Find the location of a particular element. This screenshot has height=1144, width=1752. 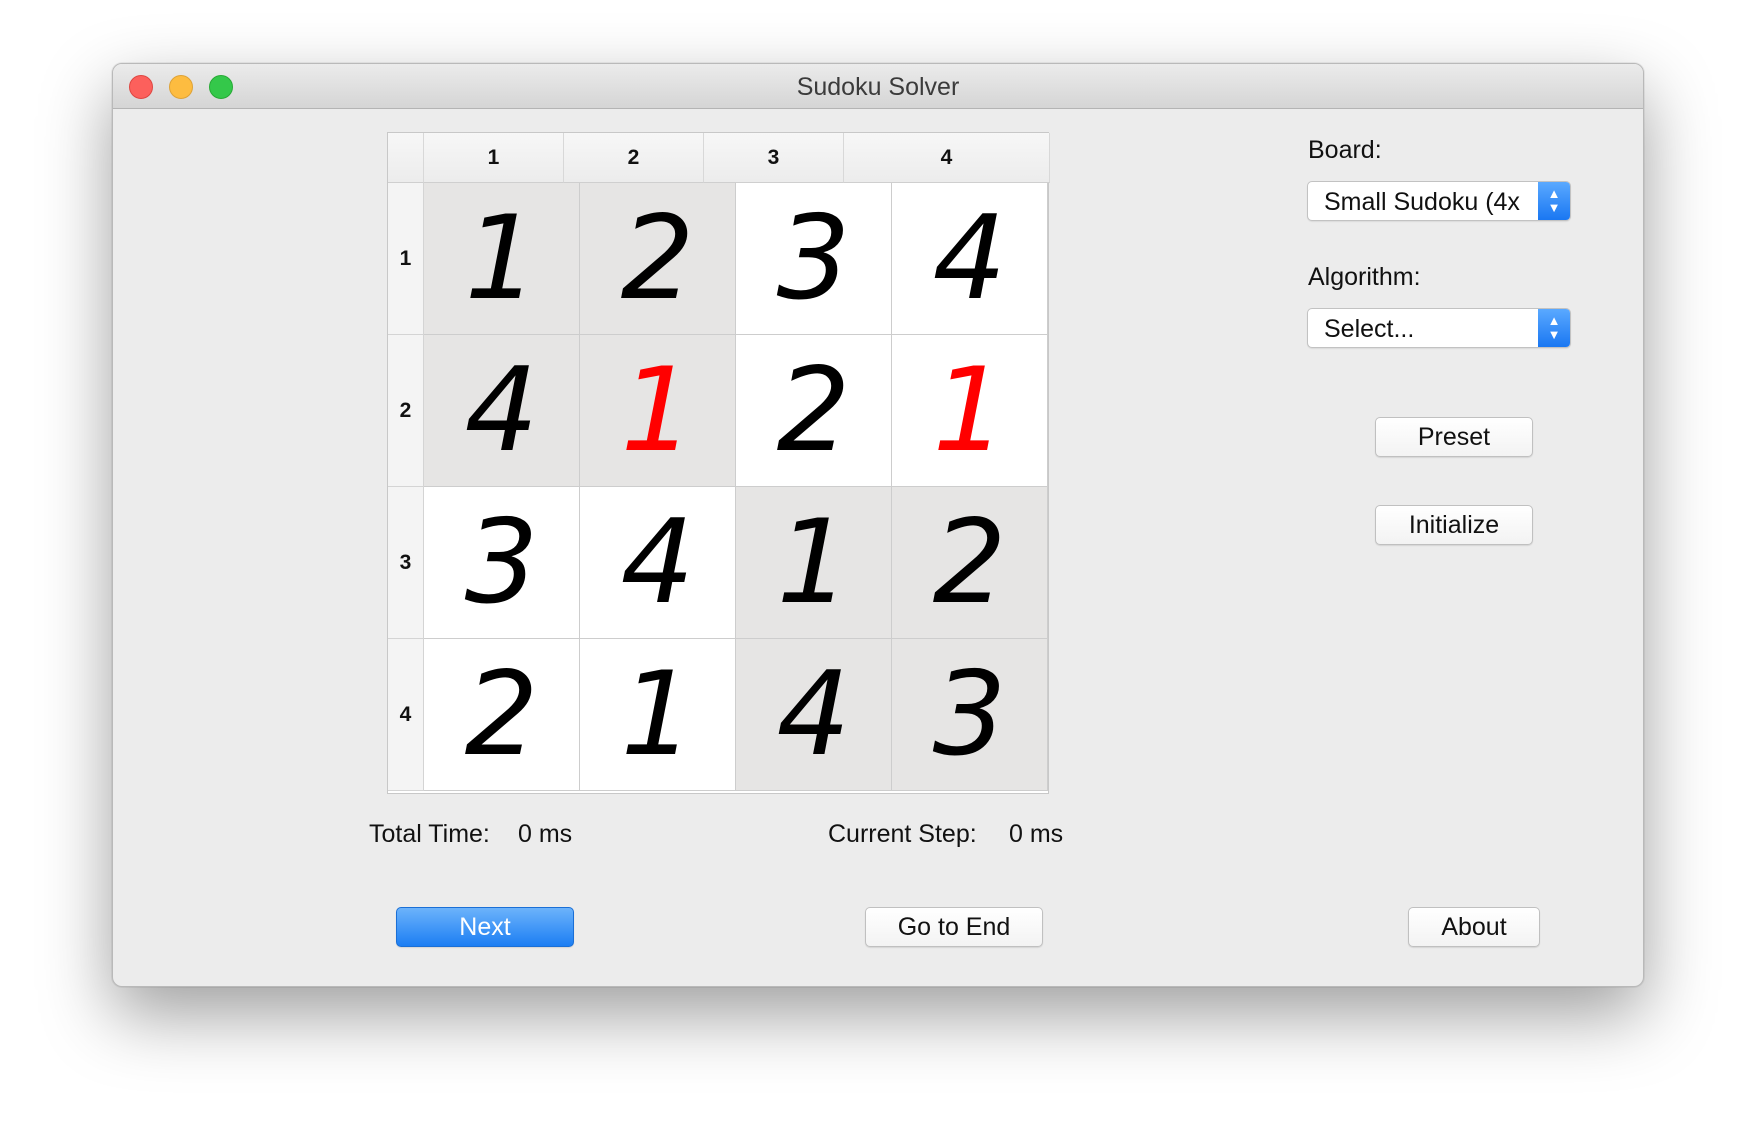

board-select: Small Sudoku (4x ▲ ▼ is located at coordinates (1439, 201).